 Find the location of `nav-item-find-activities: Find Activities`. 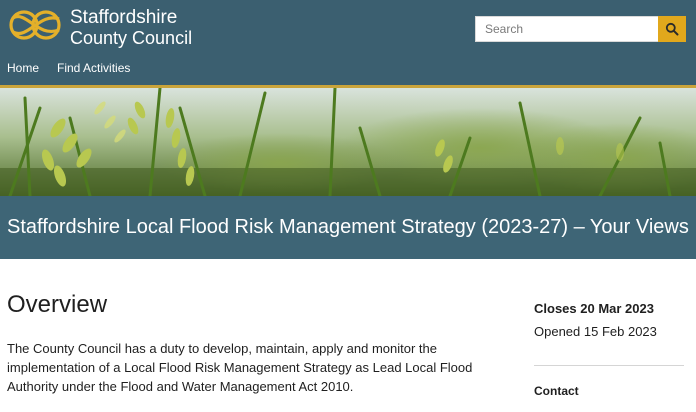

nav-item-find-activities: Find Activities is located at coordinates (93, 68).